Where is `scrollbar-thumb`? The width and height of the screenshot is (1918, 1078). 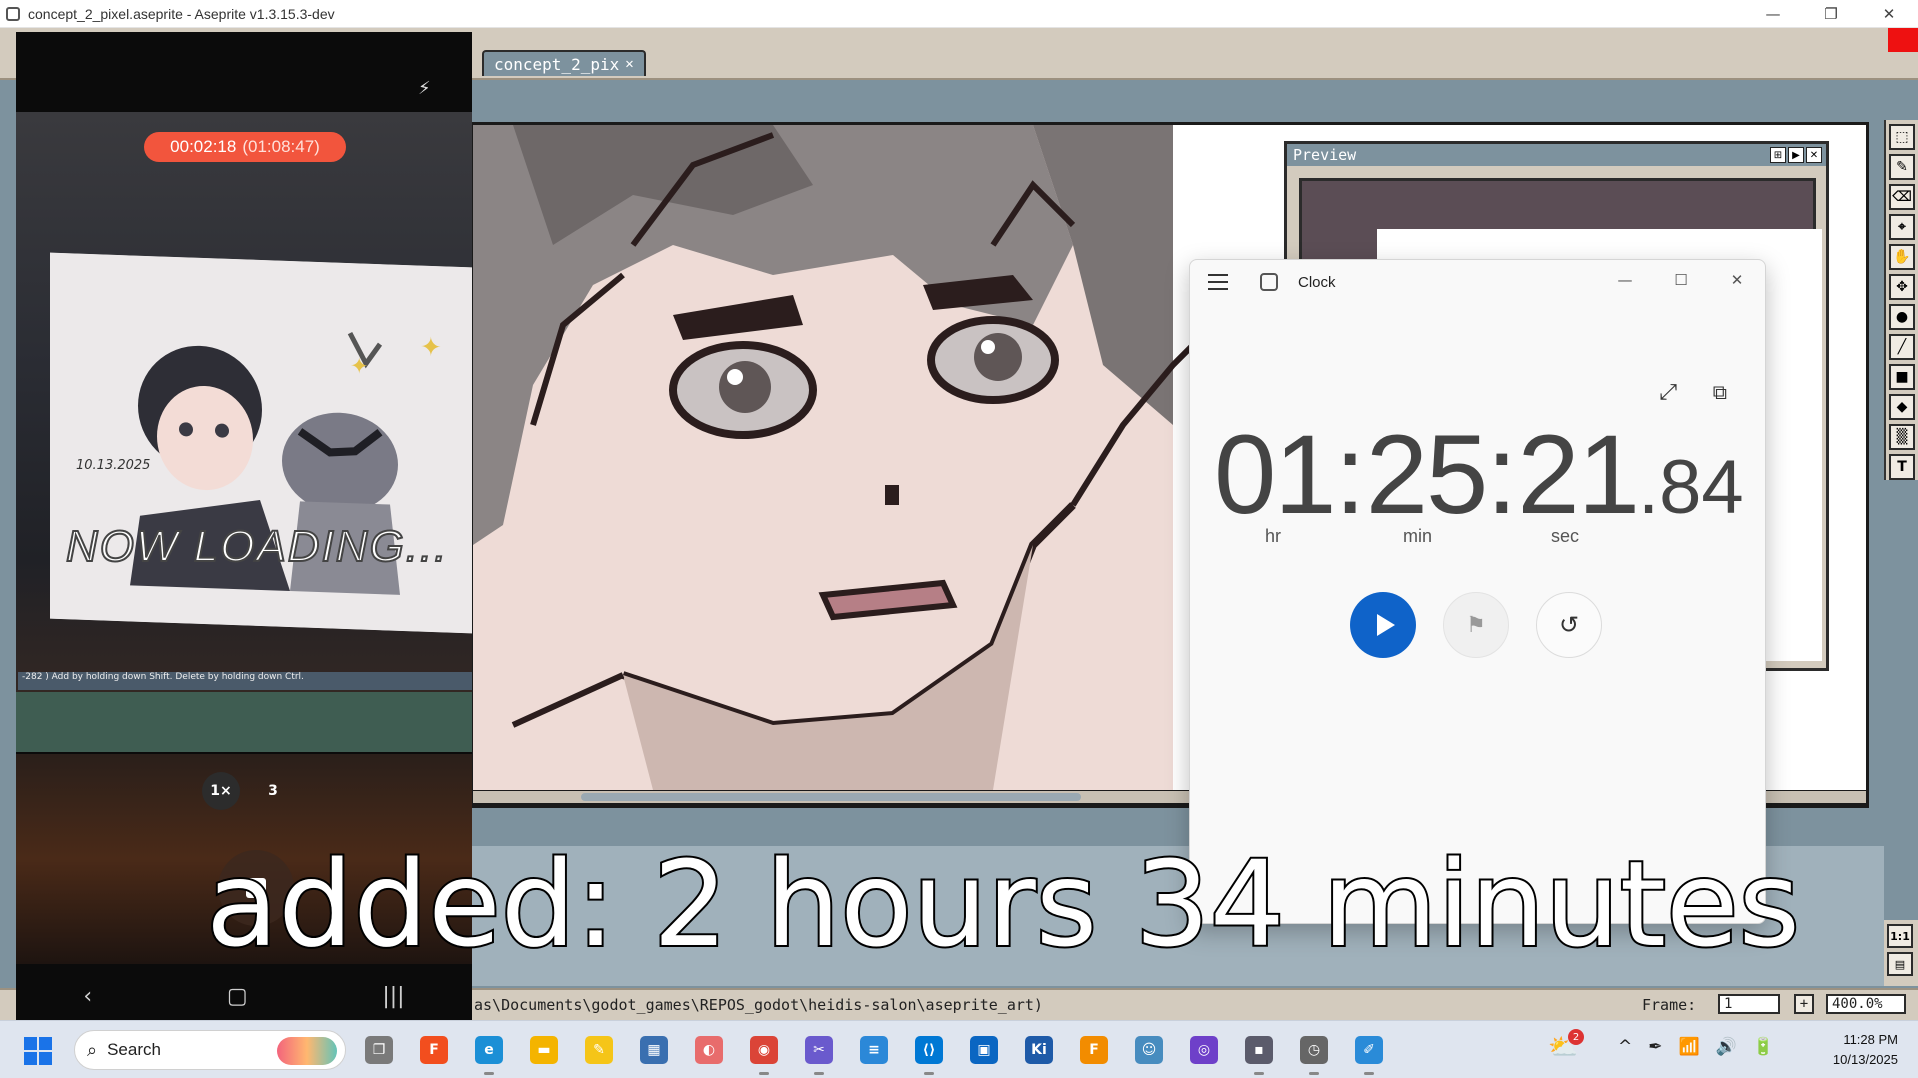 scrollbar-thumb is located at coordinates (831, 797).